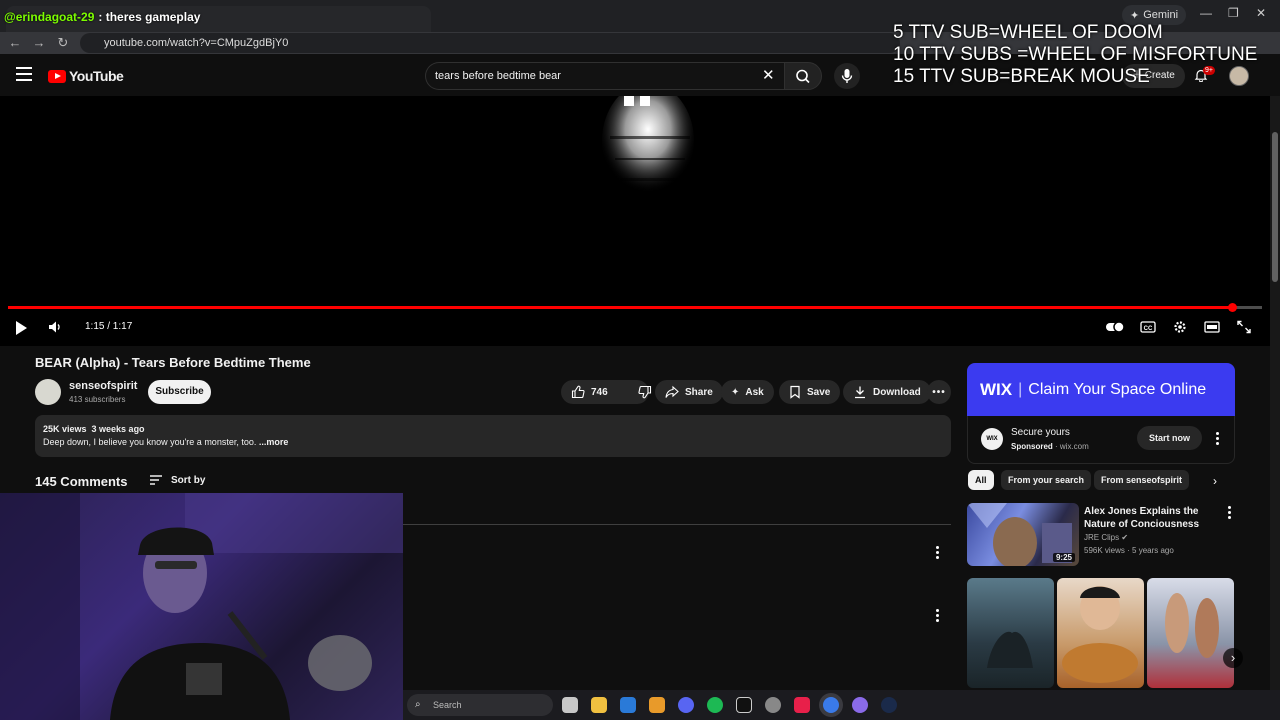 This screenshot has height=720, width=1280. Describe the element at coordinates (15, 42) in the screenshot. I see `back-icon: ←` at that location.